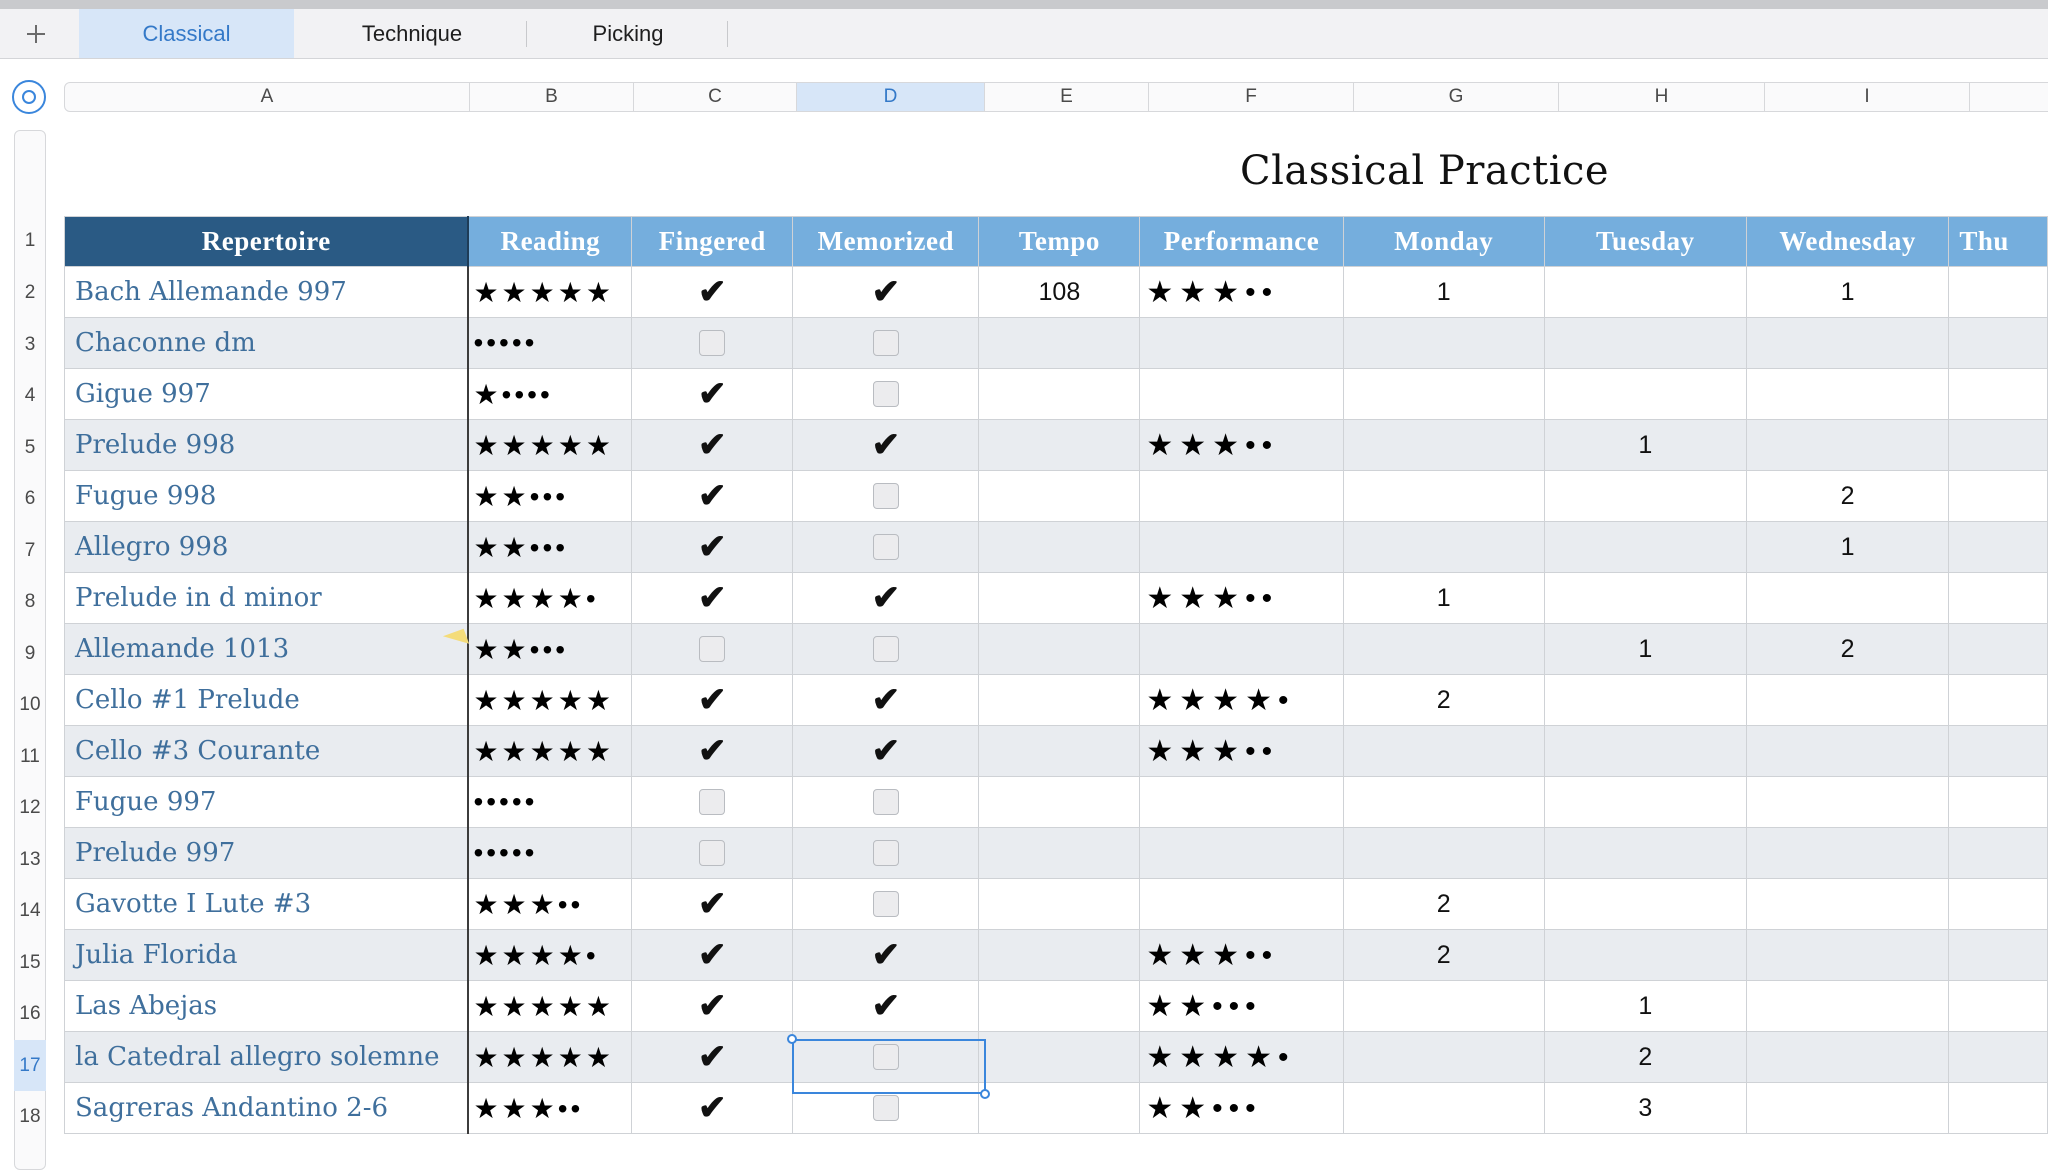 The height and width of the screenshot is (1170, 2048). I want to click on header-reading: Reading, so click(550, 241).